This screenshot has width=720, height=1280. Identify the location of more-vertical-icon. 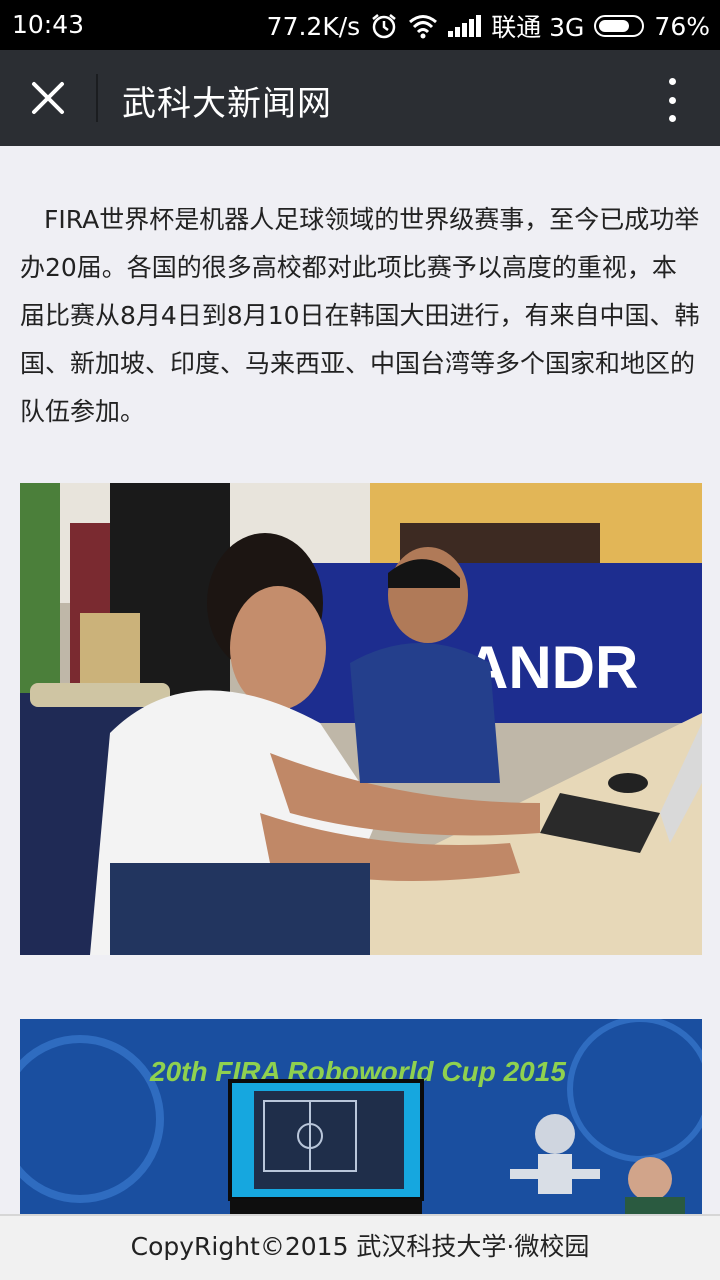
(672, 81).